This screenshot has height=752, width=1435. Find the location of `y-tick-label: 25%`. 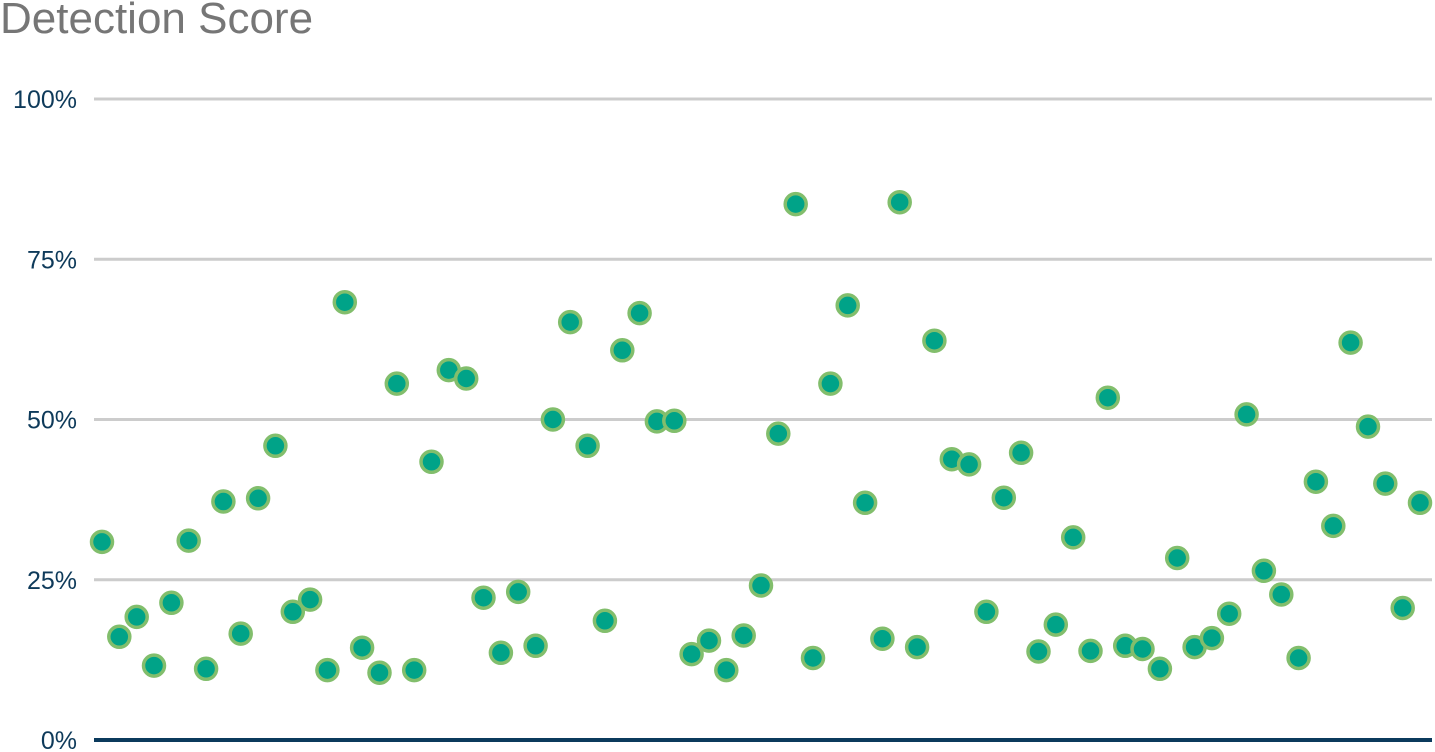

y-tick-label: 25% is located at coordinates (52, 581).